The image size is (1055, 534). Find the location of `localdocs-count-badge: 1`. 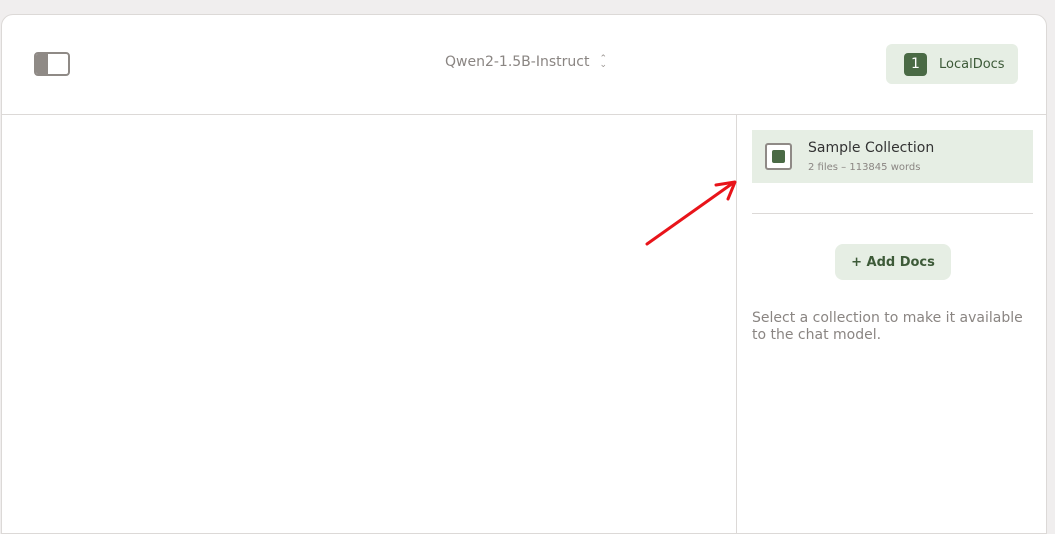

localdocs-count-badge: 1 is located at coordinates (915, 64).